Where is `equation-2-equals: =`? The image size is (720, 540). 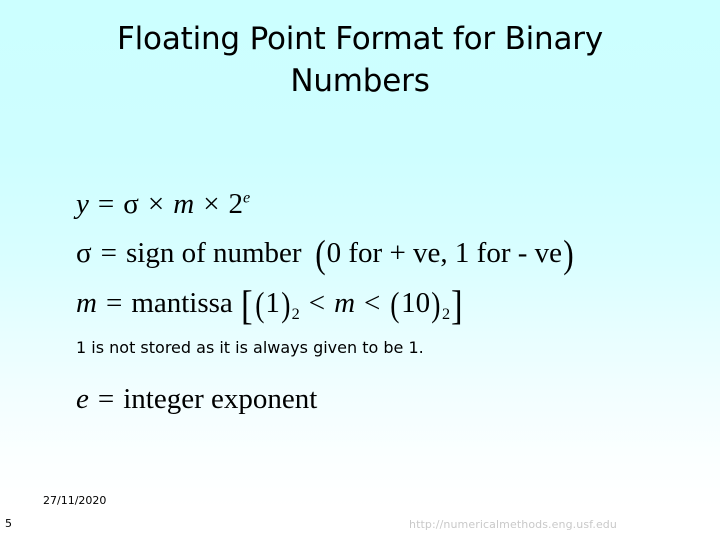
equation-2-equals: = is located at coordinates (108, 253).